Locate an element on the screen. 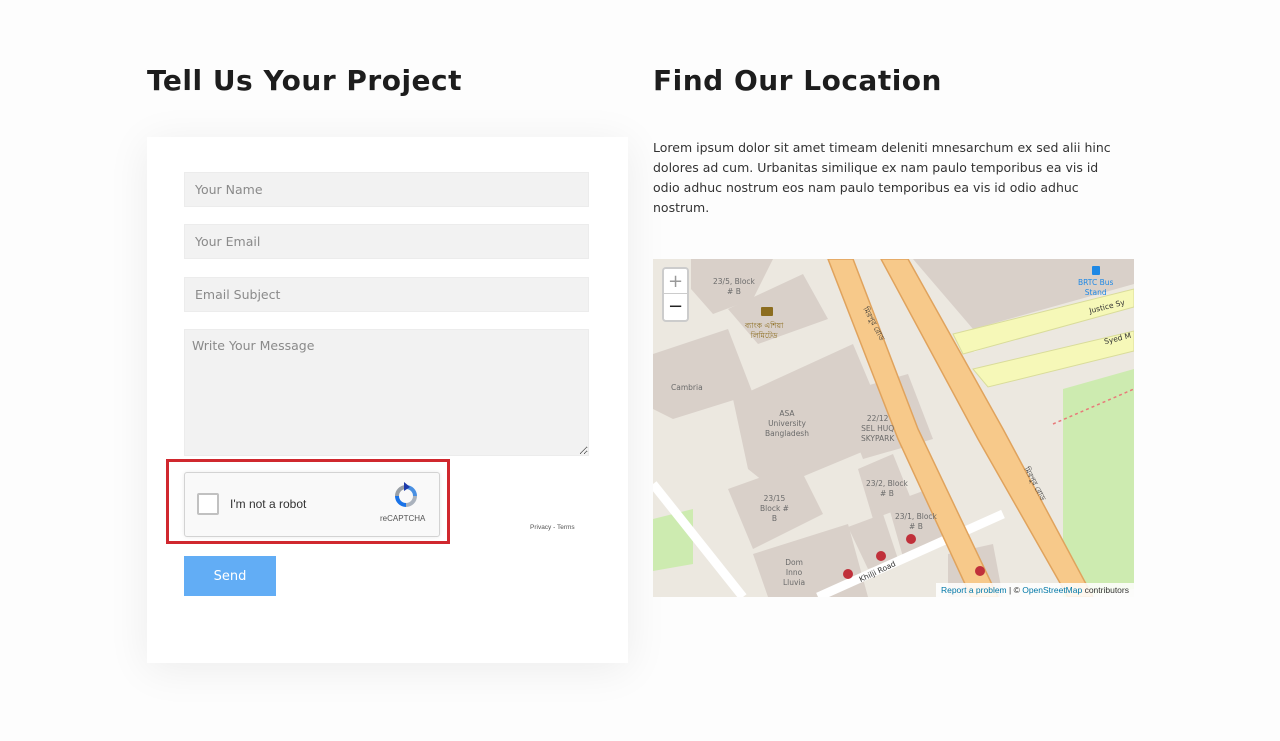  recaptcha-label: I'm not a robot is located at coordinates (268, 504).